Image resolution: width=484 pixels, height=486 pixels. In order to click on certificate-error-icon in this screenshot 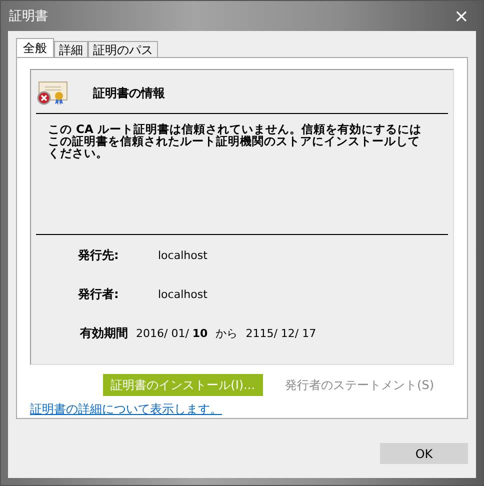, I will do `click(53, 93)`.